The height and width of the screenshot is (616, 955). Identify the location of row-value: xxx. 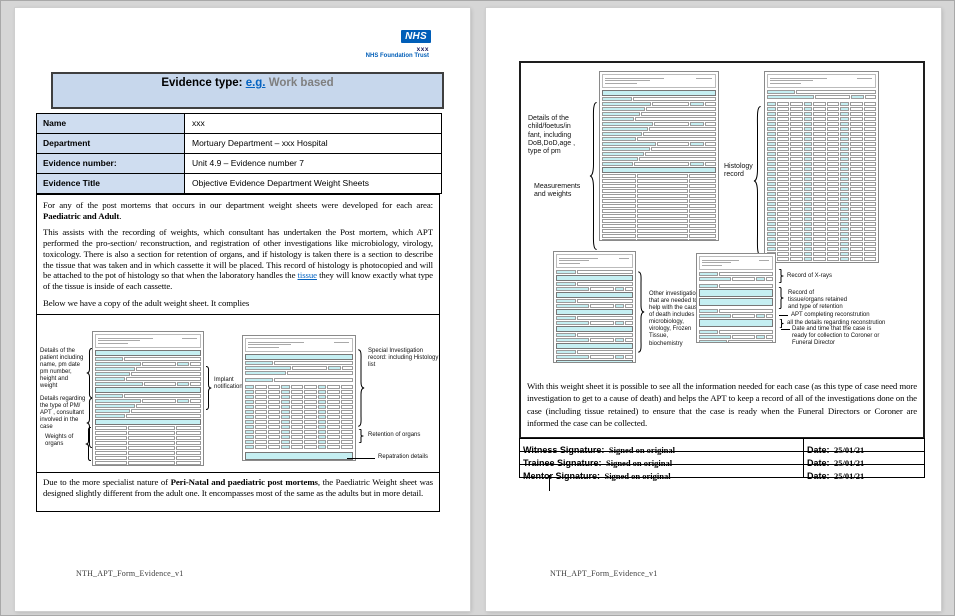
(198, 123).